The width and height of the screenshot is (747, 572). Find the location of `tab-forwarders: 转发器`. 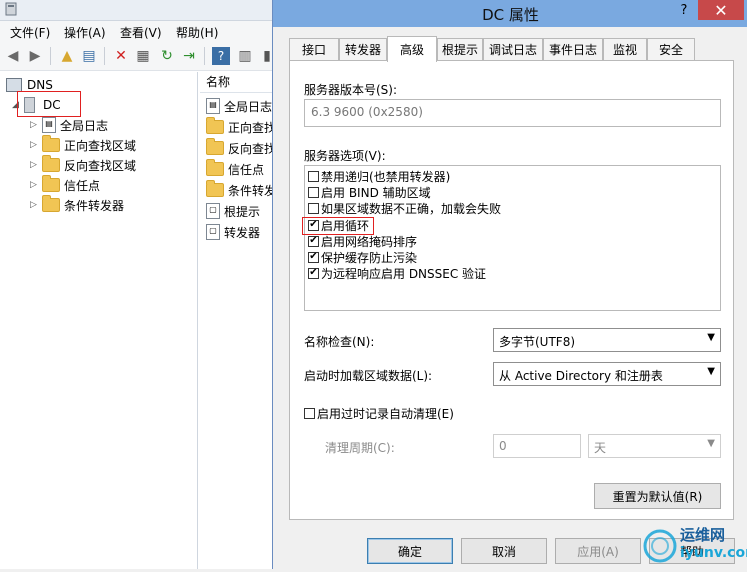

tab-forwarders: 转发器 is located at coordinates (363, 49).